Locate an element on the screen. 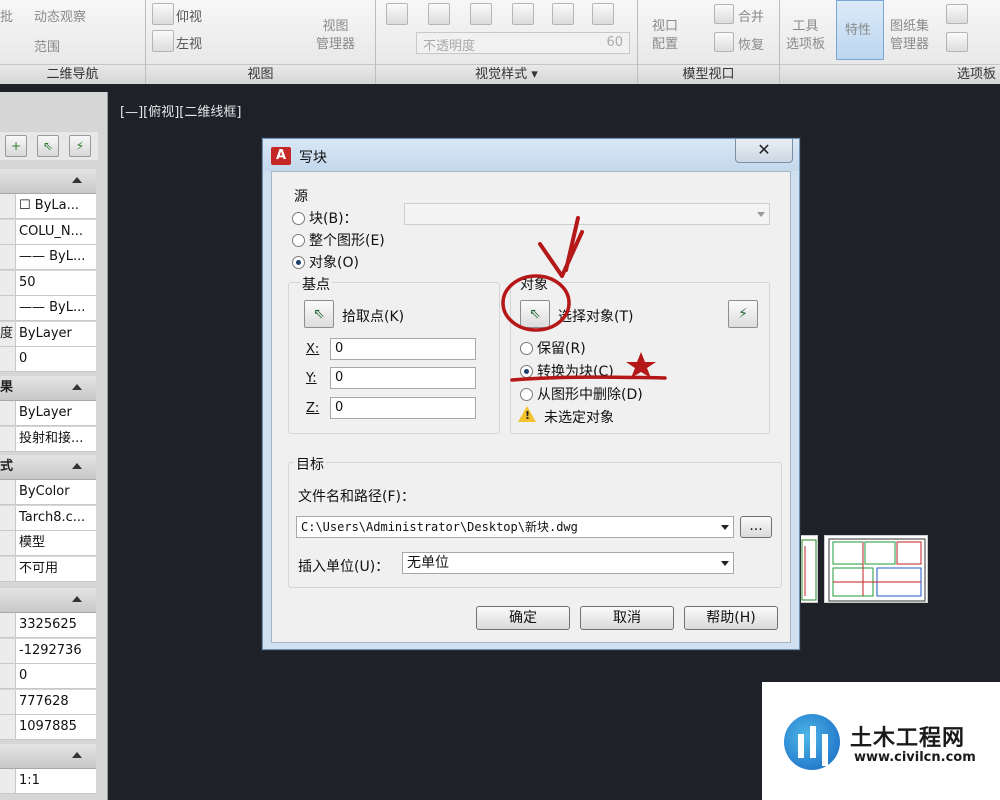 The width and height of the screenshot is (1000, 800). annotation-arrow-head is located at coordinates (561, 254).